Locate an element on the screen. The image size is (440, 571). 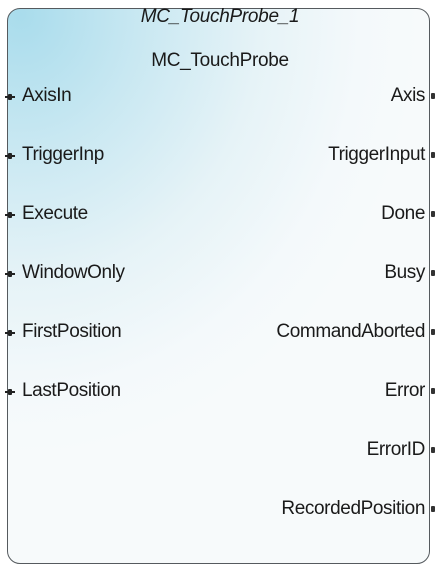
input-pin-connector-firstposition is located at coordinates (10, 333).